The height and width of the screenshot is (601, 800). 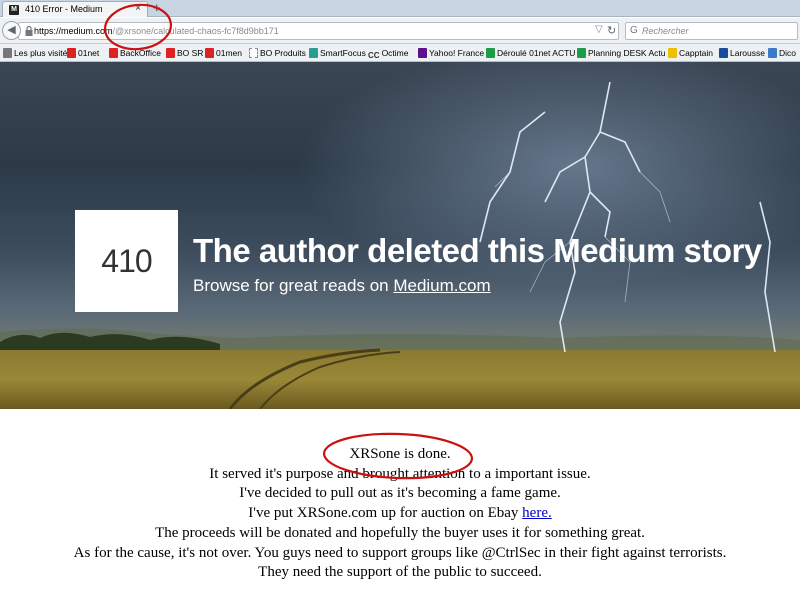 What do you see at coordinates (422, 53) in the screenshot?
I see `yahoo-icon` at bounding box center [422, 53].